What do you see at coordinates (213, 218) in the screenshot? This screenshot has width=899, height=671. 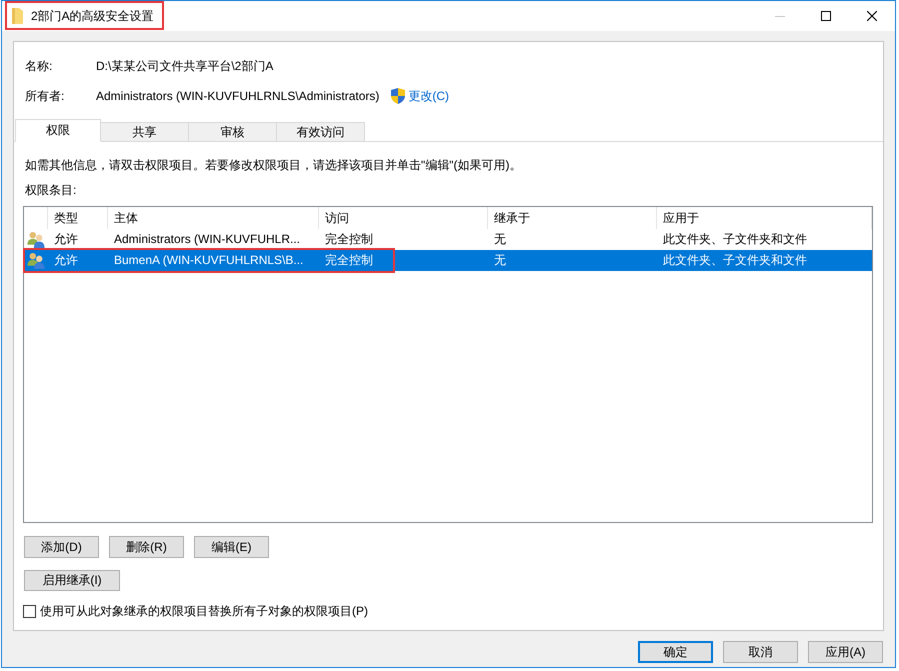 I see `column-header: 主体` at bounding box center [213, 218].